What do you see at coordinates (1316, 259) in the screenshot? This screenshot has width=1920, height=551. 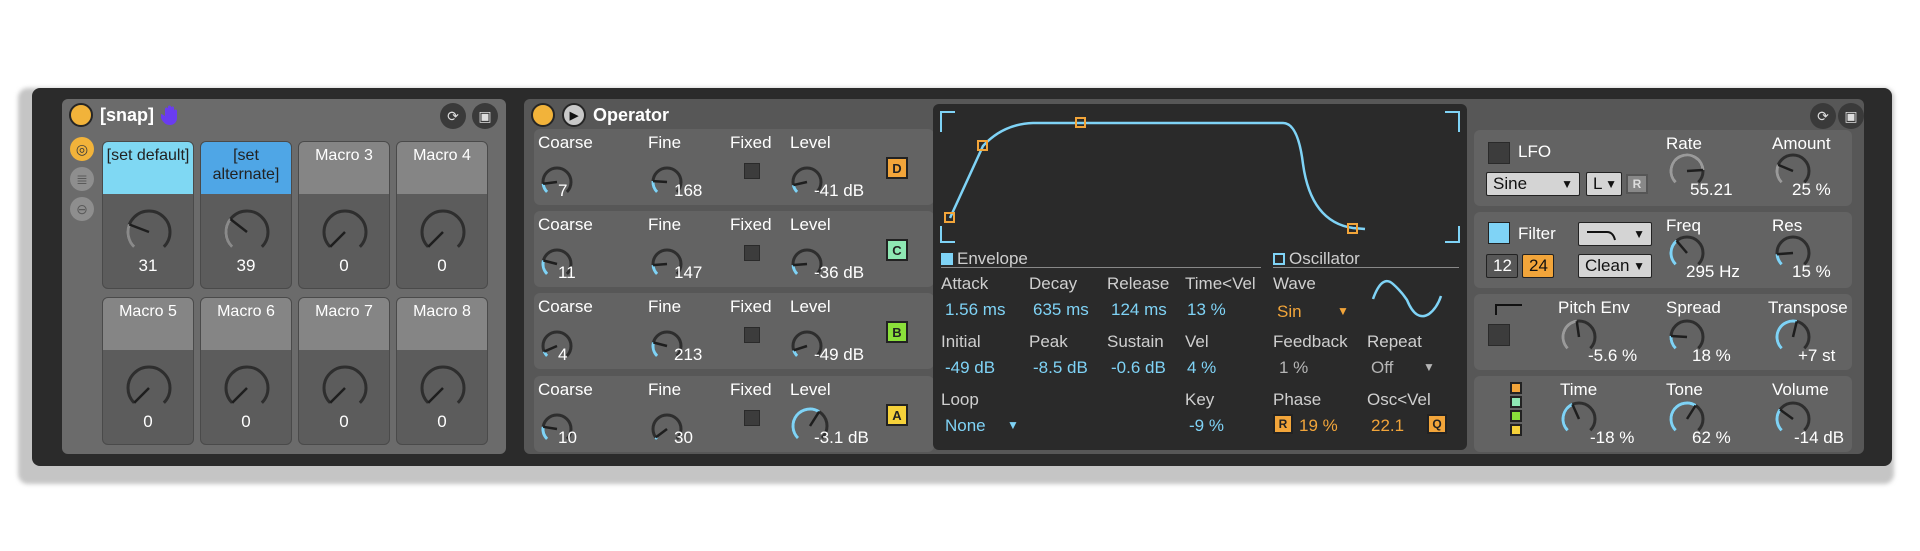 I see `oscillator-tab: Oscillator` at bounding box center [1316, 259].